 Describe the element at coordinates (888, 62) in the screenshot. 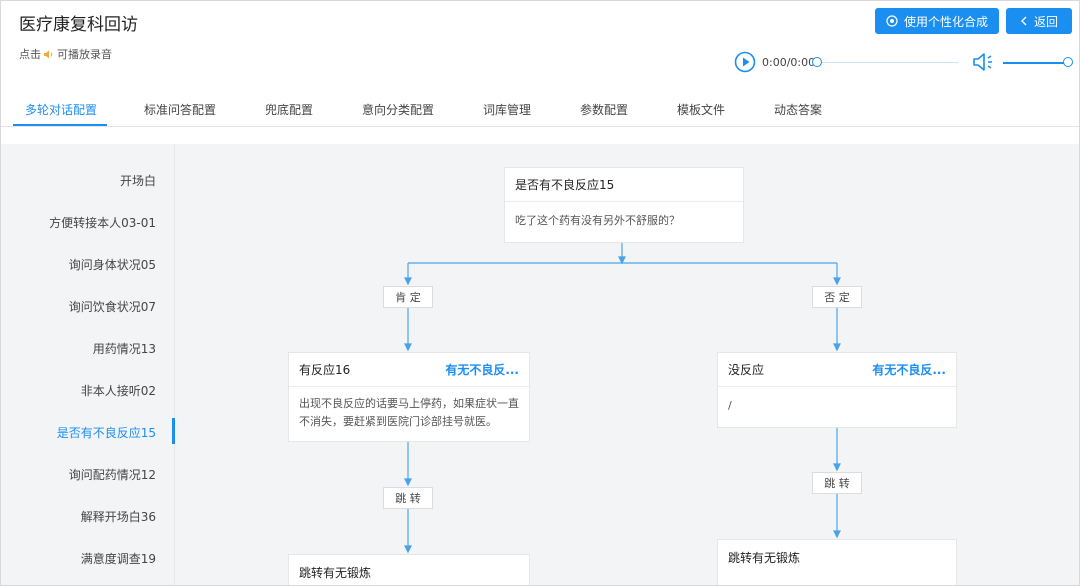

I see `progress-track` at that location.